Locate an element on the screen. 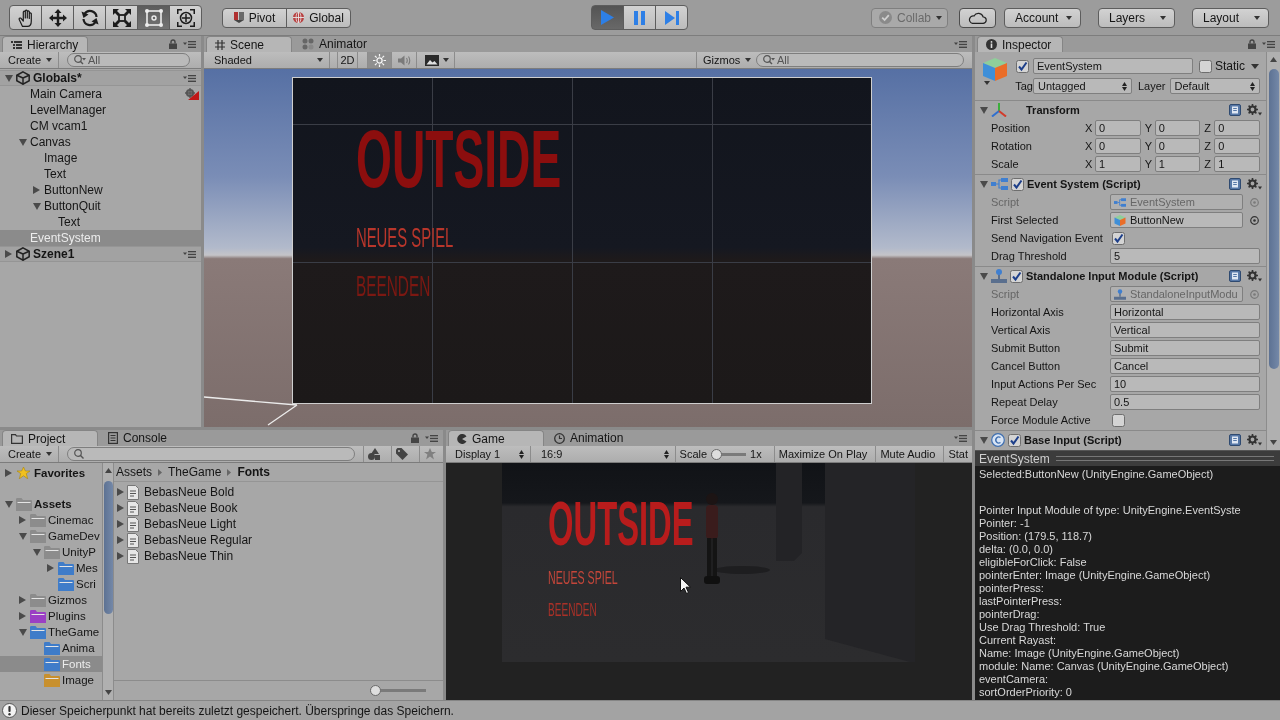 This screenshot has height=720, width=1280. search-field is located at coordinates (211, 454).